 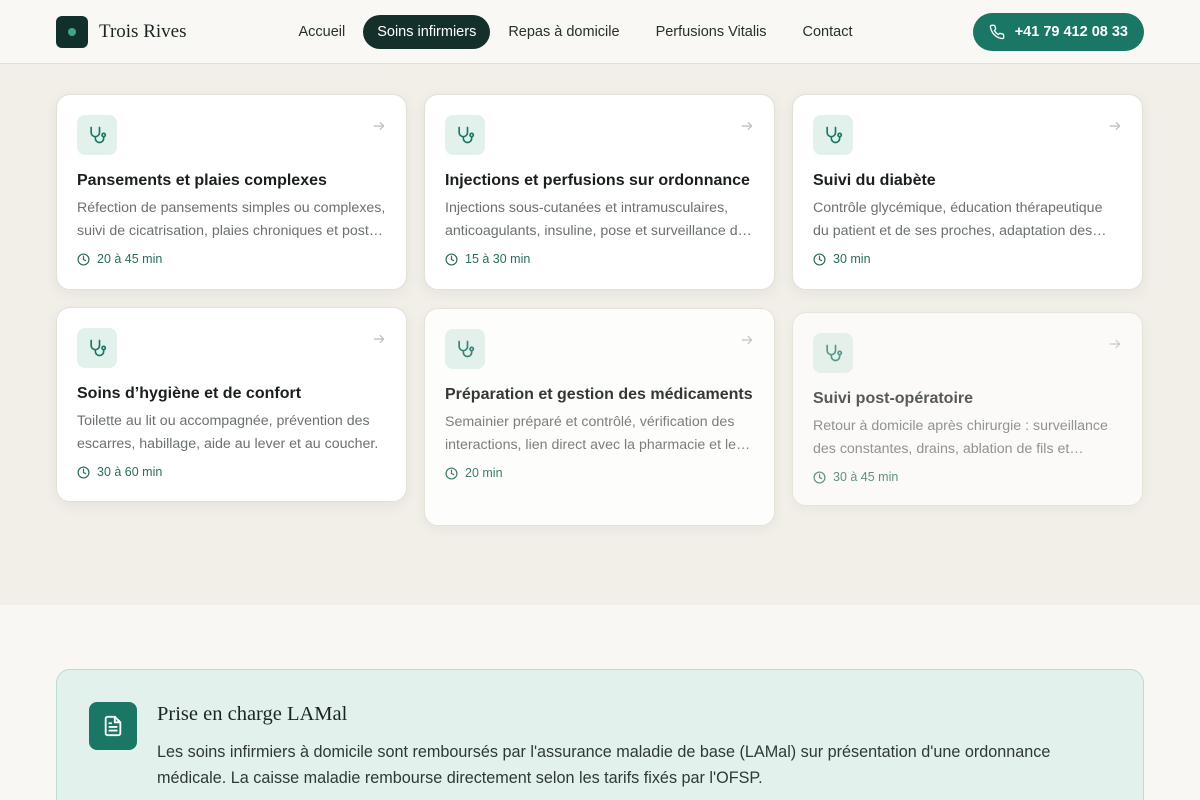 I want to click on card-duration: 30 à 45 min, so click(x=967, y=477).